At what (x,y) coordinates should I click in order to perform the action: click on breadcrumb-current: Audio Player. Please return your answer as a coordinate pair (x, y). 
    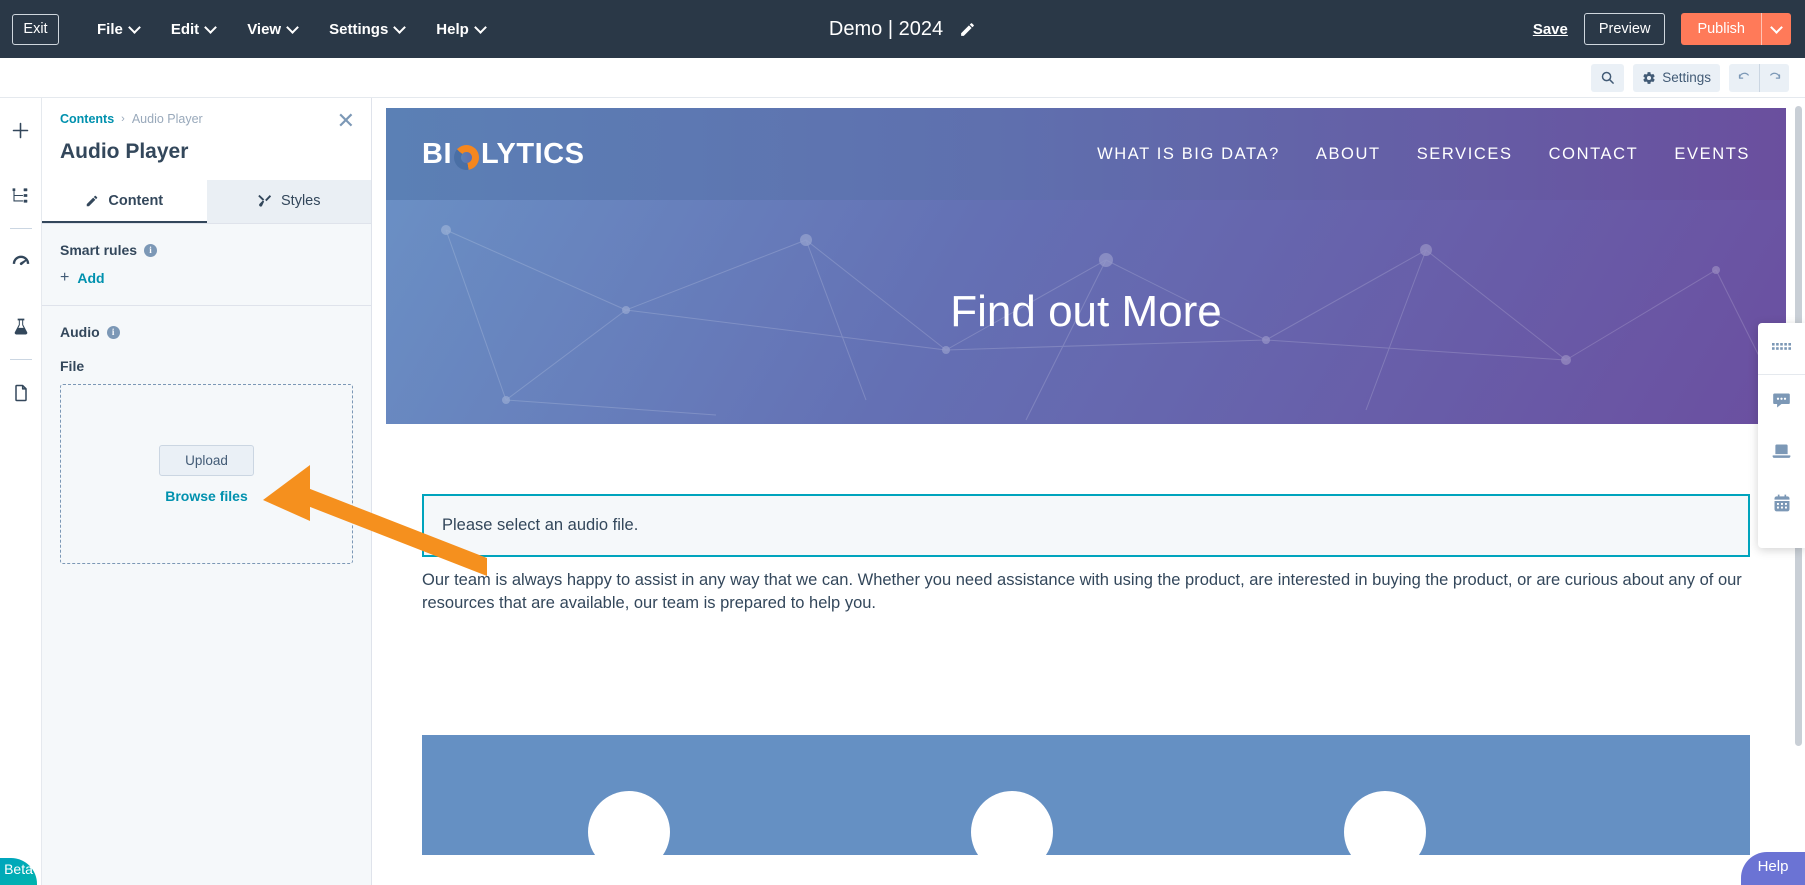
    Looking at the image, I should click on (167, 119).